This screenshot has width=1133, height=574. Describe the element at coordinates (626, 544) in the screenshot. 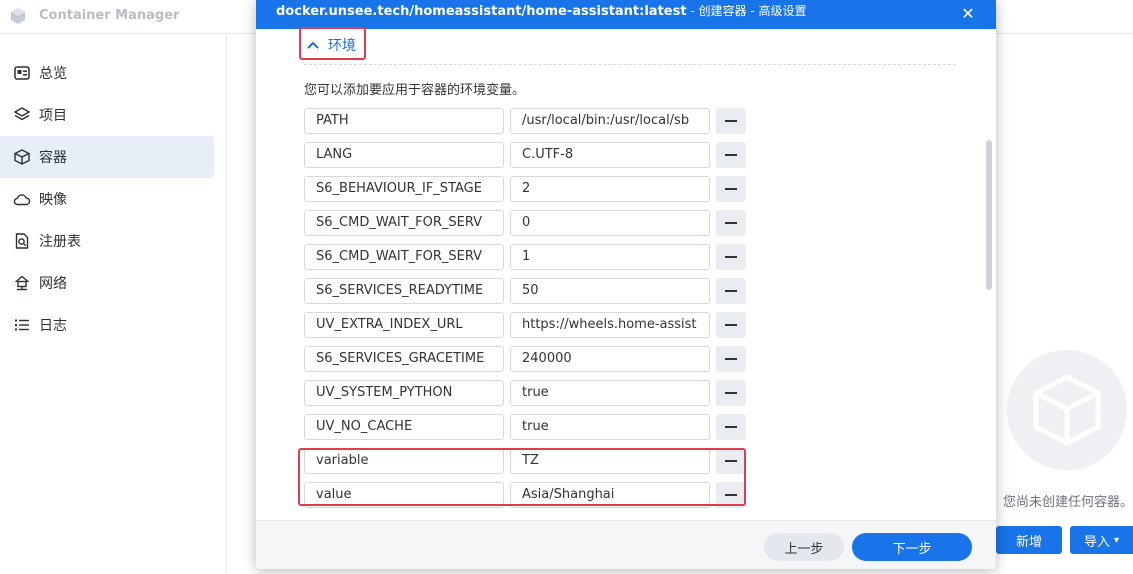

I see `dialog-footer: 上一步 下一步` at that location.